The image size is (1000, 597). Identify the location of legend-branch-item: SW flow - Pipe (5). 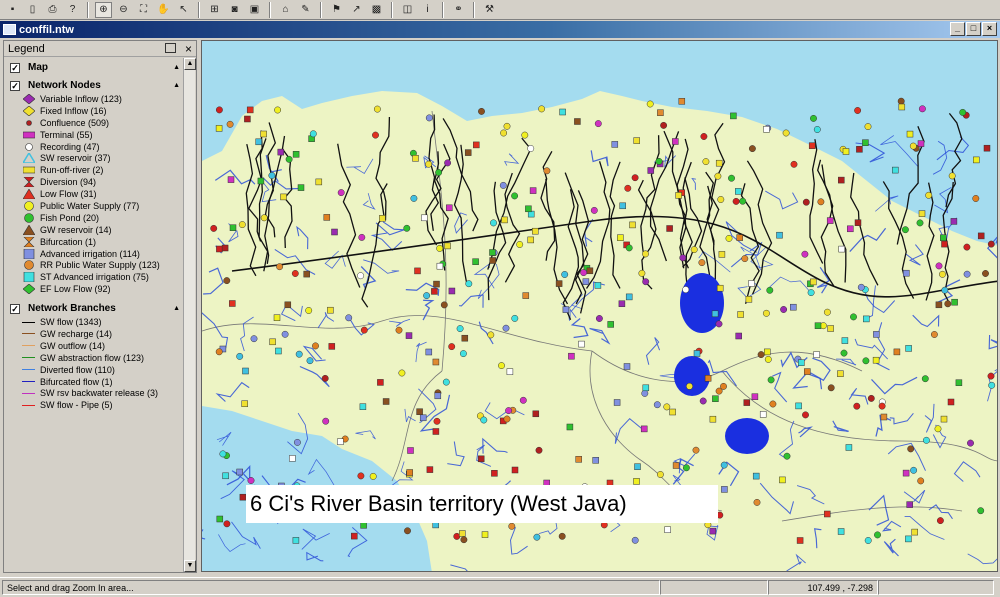
(95, 405).